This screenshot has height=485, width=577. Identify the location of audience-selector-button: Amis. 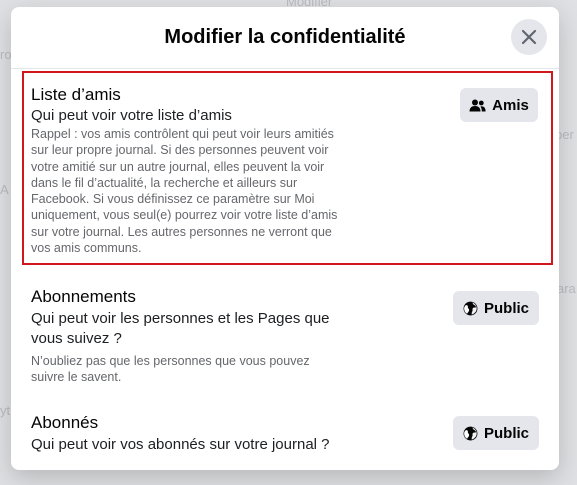
(499, 105).